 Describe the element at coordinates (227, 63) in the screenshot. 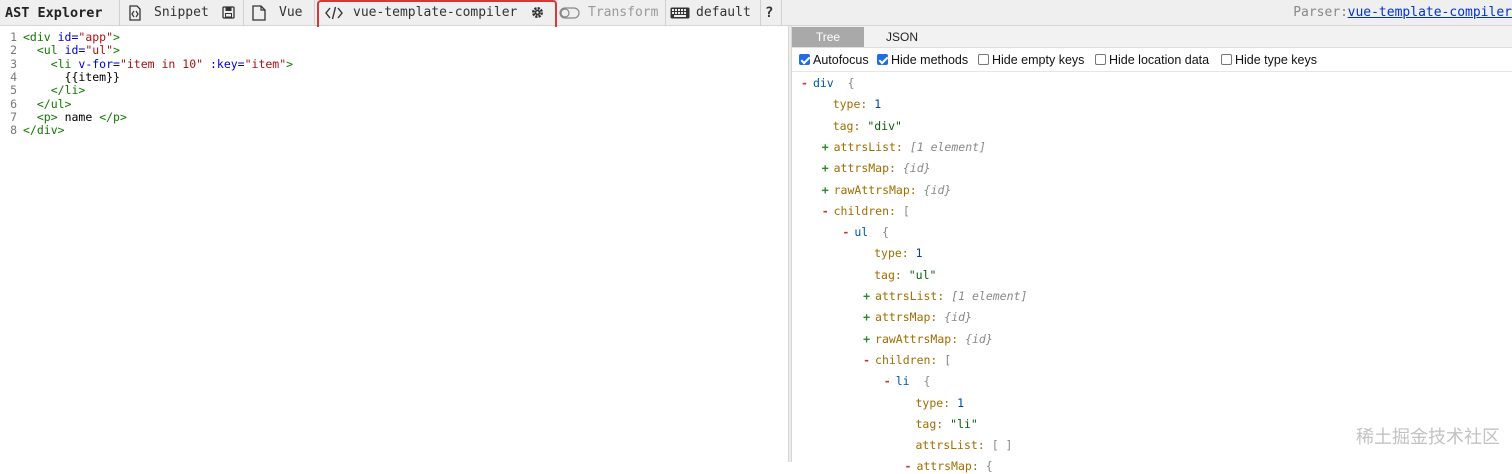

I see `code-token: :key=` at that location.